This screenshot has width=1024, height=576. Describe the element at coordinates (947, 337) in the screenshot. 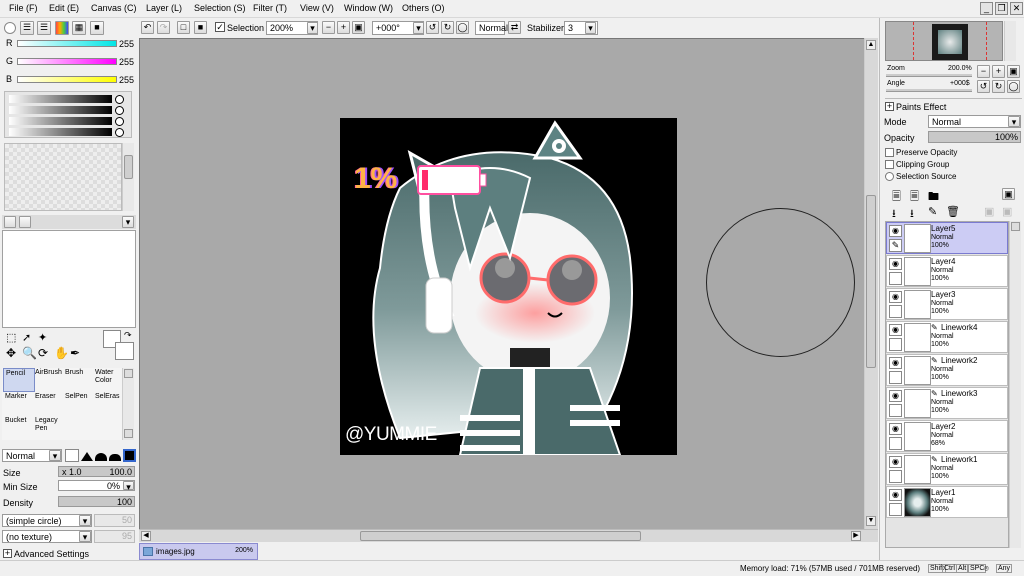

I see `layer-row: ✎ ◉ Linework4 Normal 100%` at that location.